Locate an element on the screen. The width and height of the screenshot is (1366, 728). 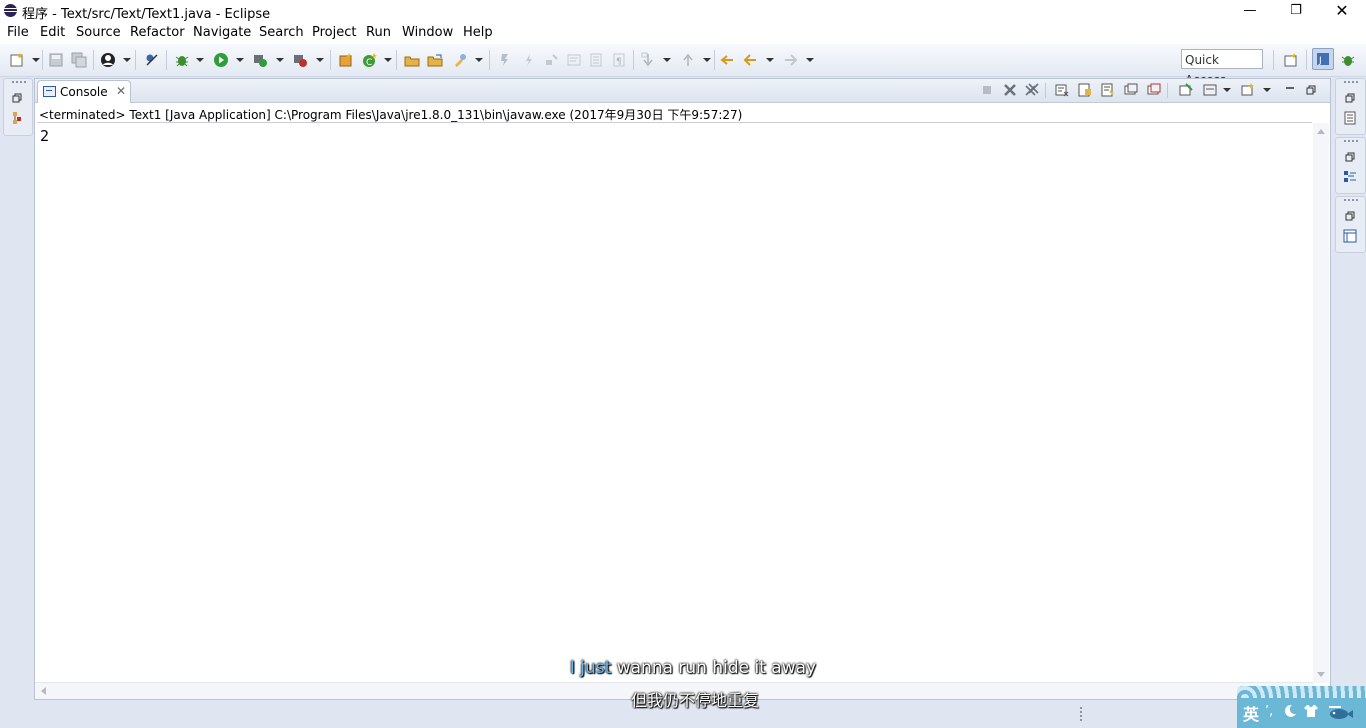
previous-annotation-icon is located at coordinates (688, 60).